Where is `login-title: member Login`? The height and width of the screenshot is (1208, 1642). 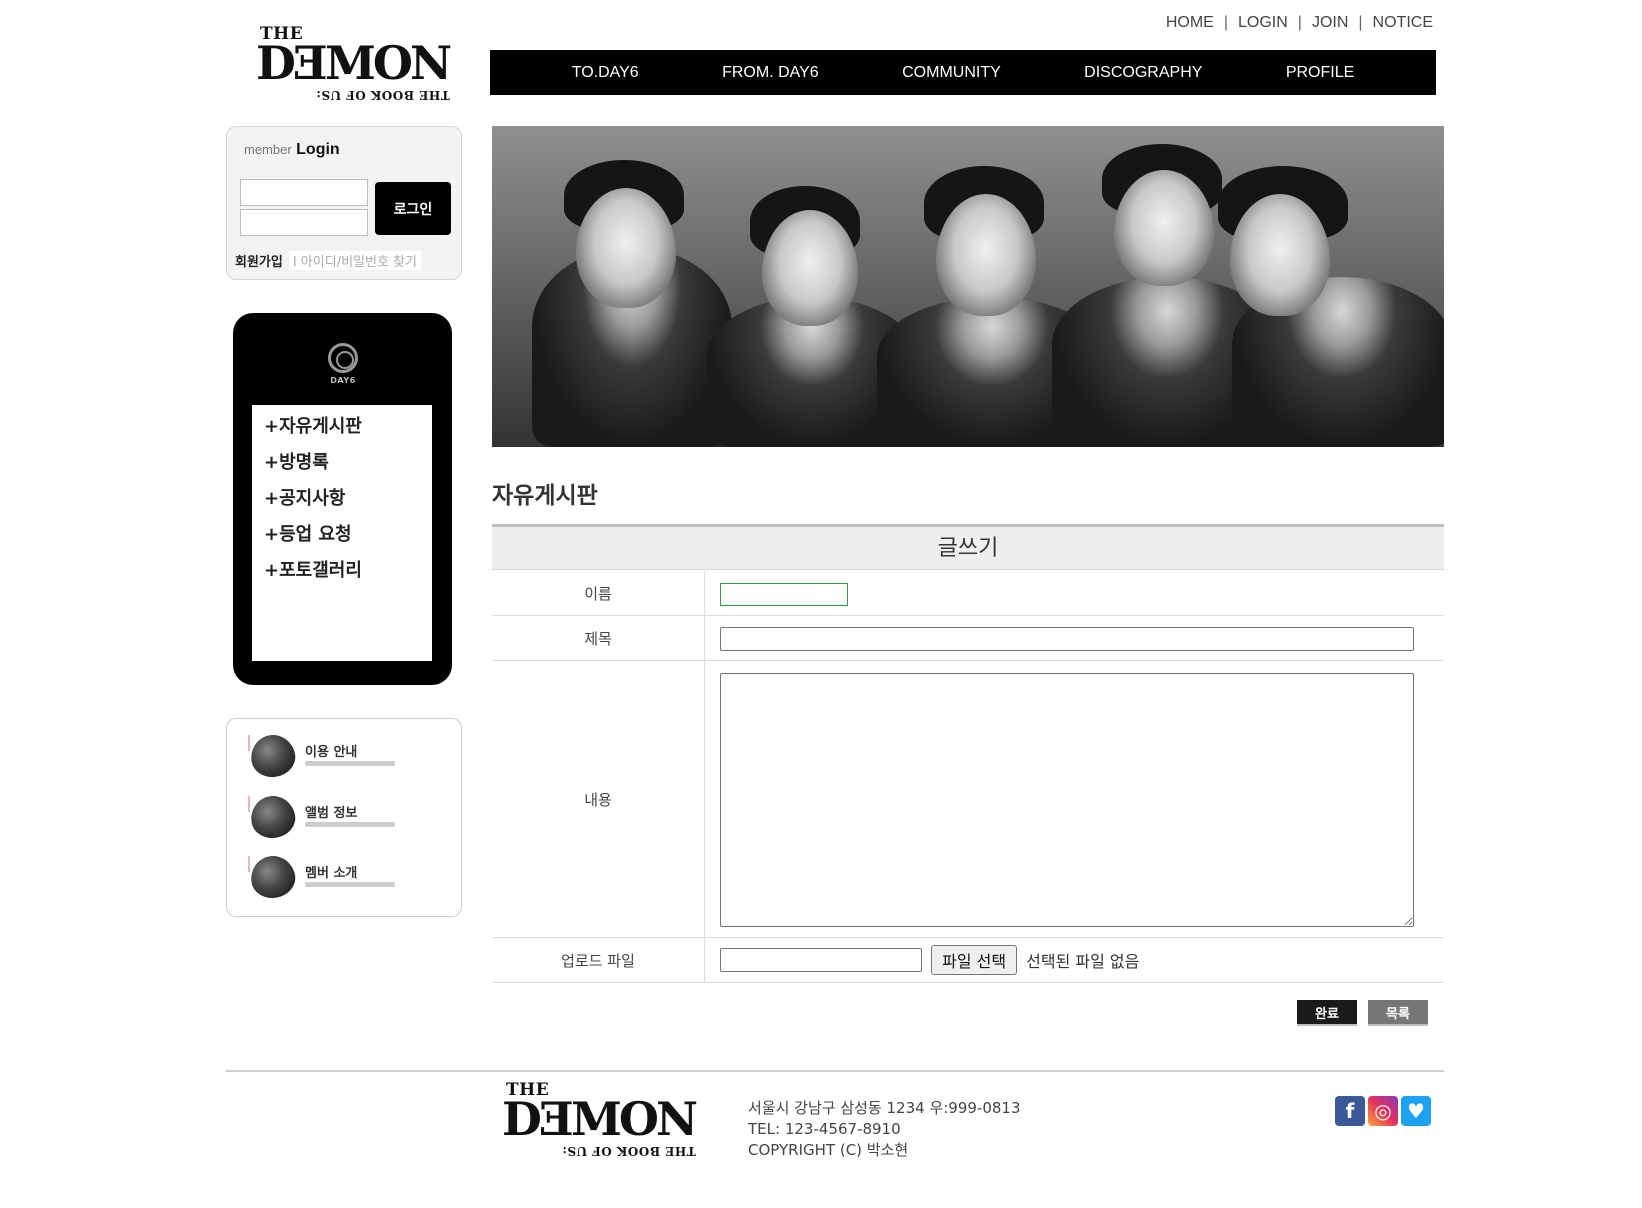 login-title: member Login is located at coordinates (292, 150).